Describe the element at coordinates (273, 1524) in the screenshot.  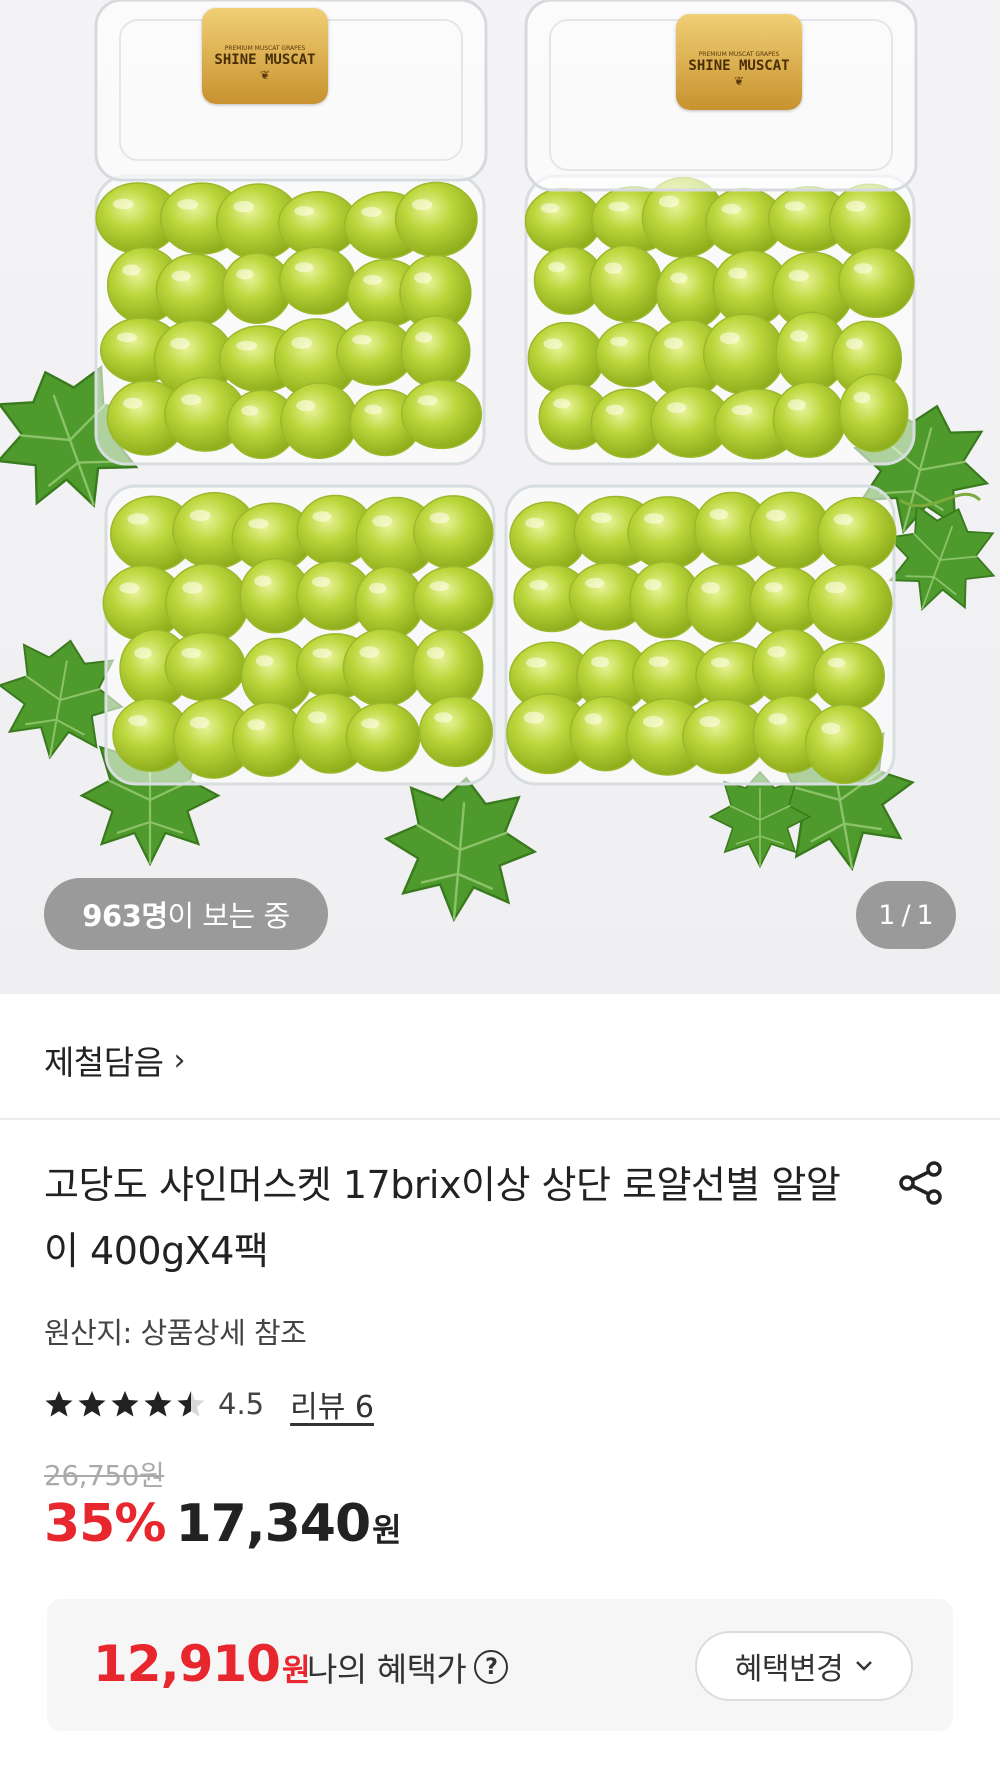
I see `sale-price: 17,340` at that location.